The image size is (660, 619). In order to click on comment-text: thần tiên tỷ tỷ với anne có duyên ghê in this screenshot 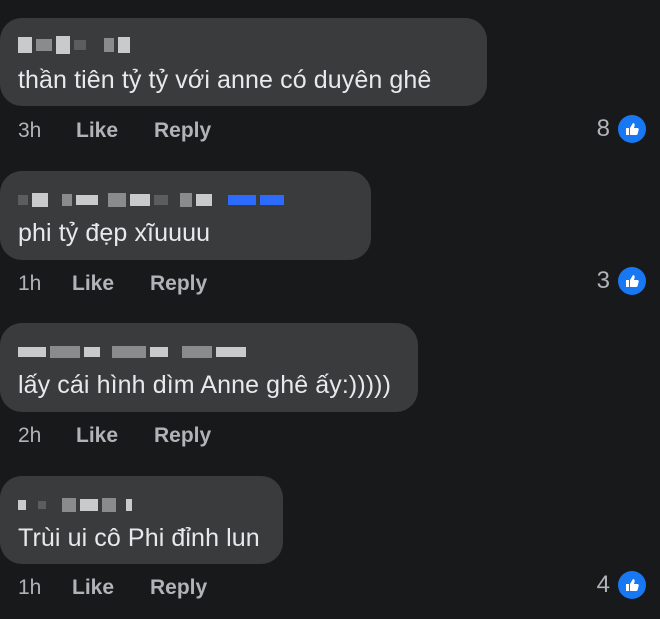, I will do `click(225, 80)`.